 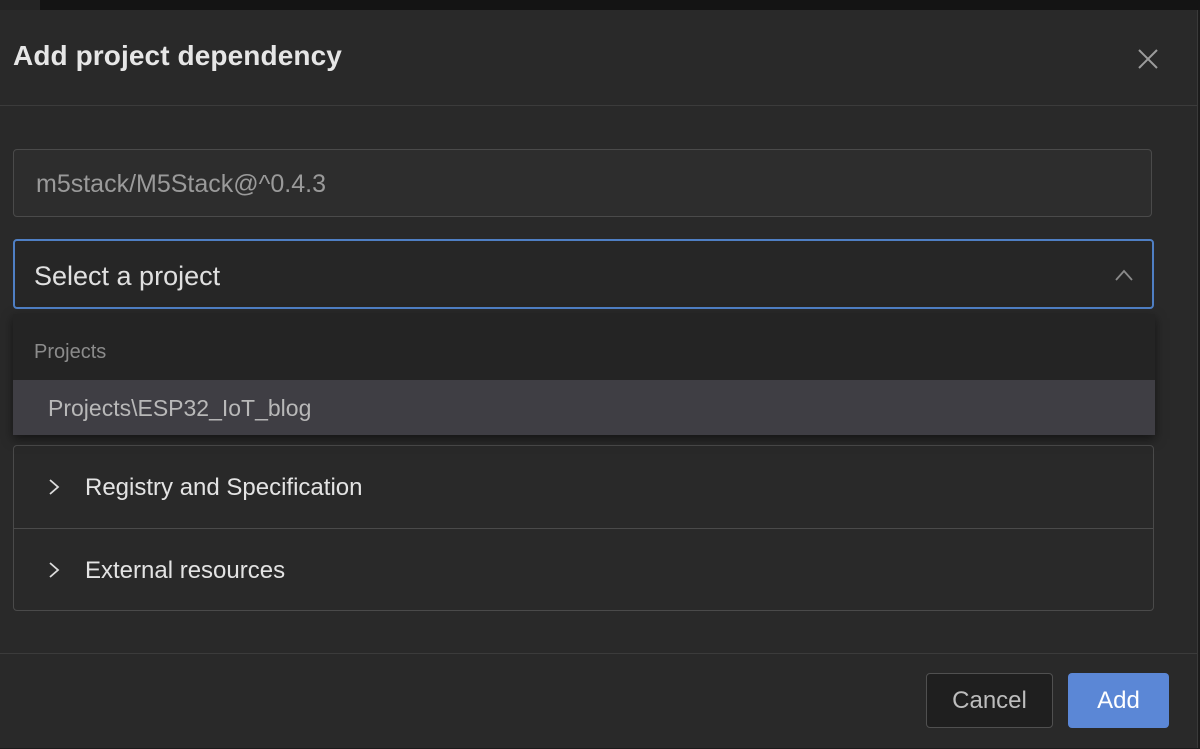 I want to click on chevron-up-icon, so click(x=1124, y=275).